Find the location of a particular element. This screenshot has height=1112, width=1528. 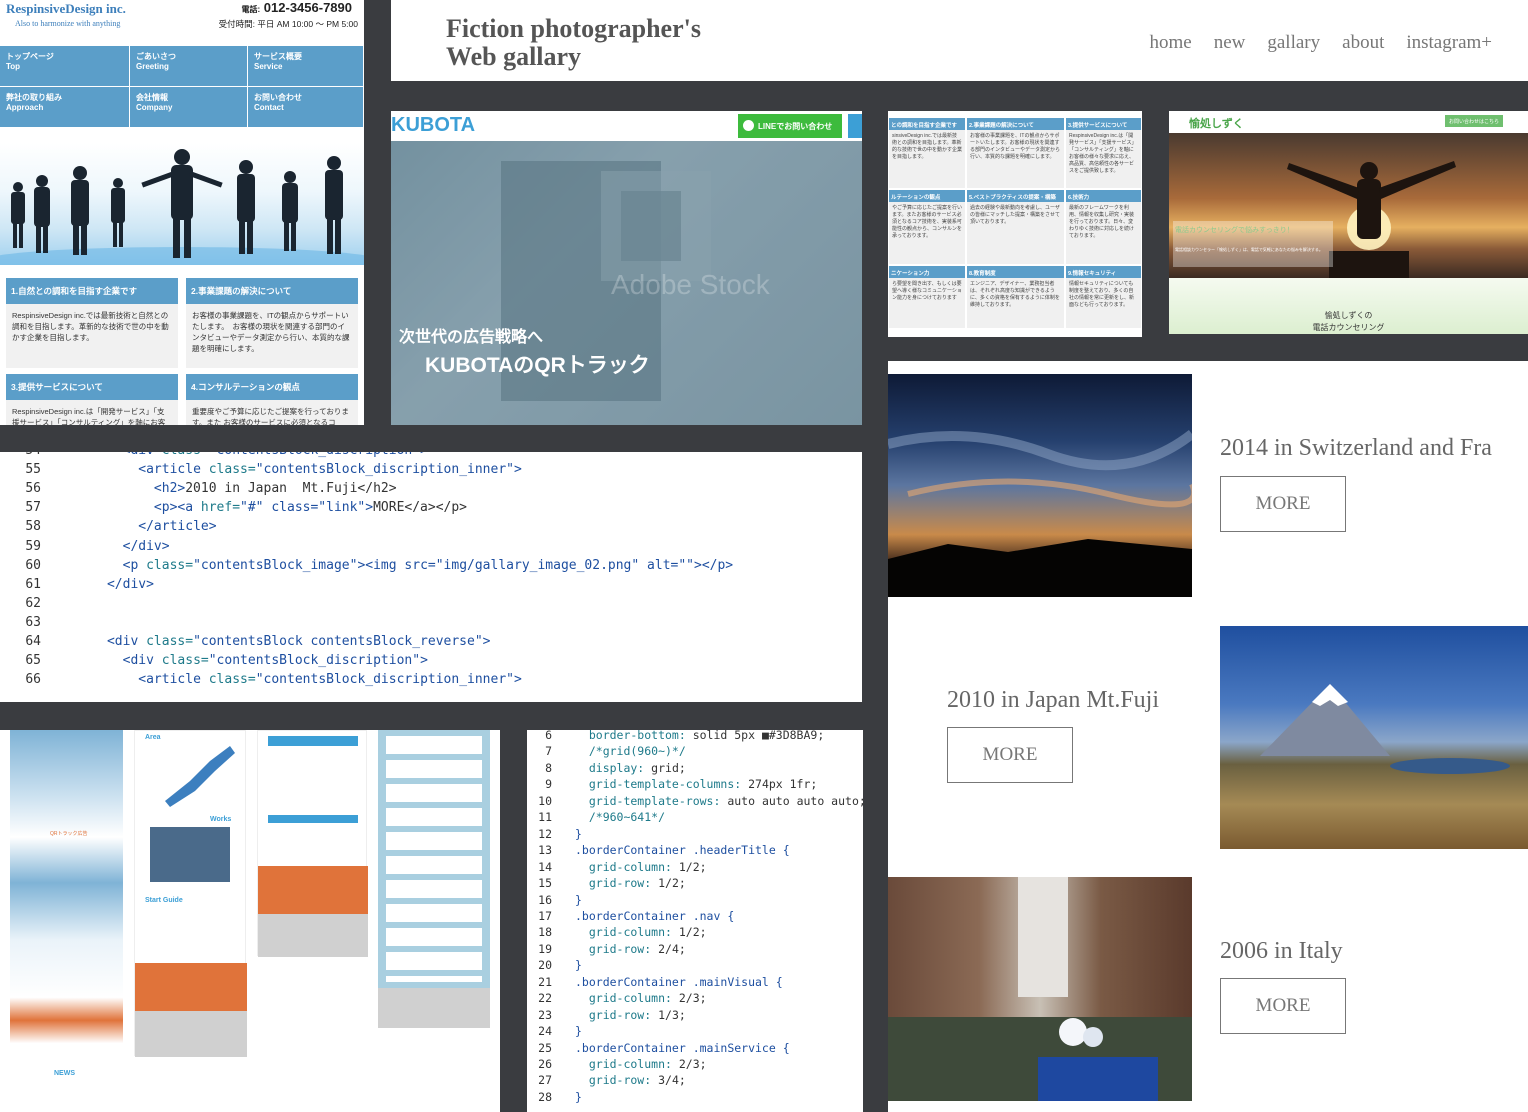

stock-watermark: Adobe Stock is located at coordinates (690, 284).